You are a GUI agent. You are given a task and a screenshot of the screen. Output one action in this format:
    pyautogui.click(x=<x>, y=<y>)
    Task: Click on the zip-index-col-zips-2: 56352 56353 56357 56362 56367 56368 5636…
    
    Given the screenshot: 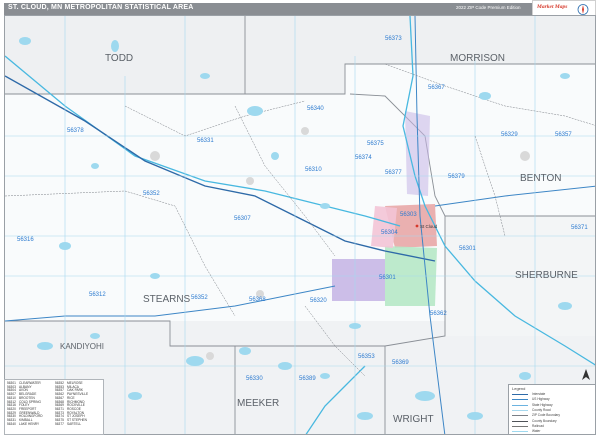 What is the action you would take?
    pyautogui.click(x=59, y=403)
    